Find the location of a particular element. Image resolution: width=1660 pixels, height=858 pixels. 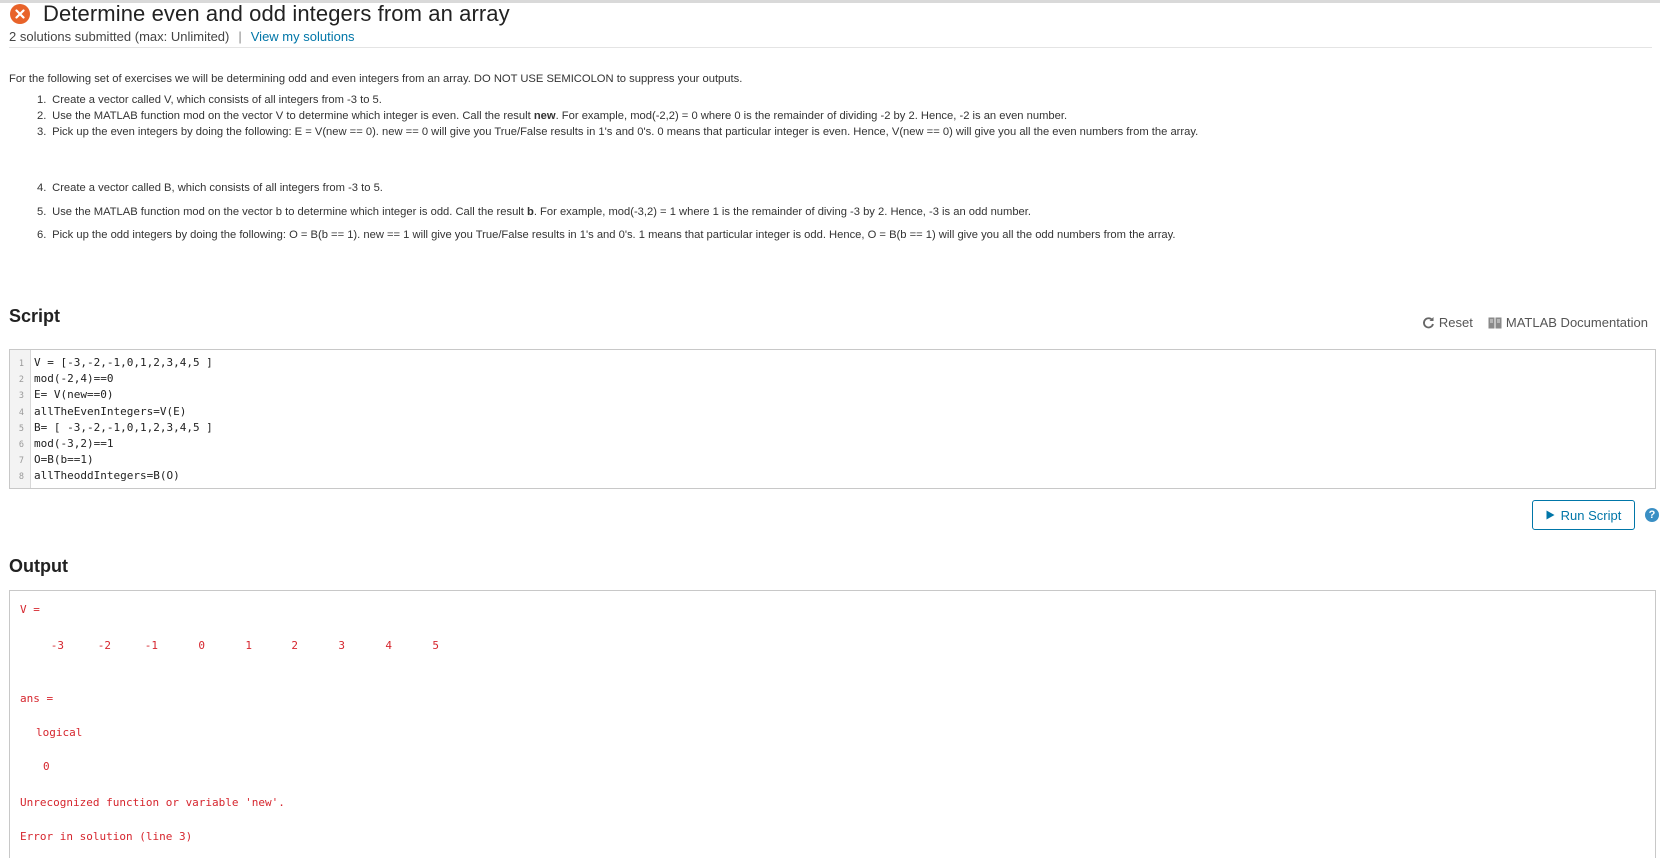

code-line: 4 allTheEvenIntegers=V(E) is located at coordinates (102, 411).